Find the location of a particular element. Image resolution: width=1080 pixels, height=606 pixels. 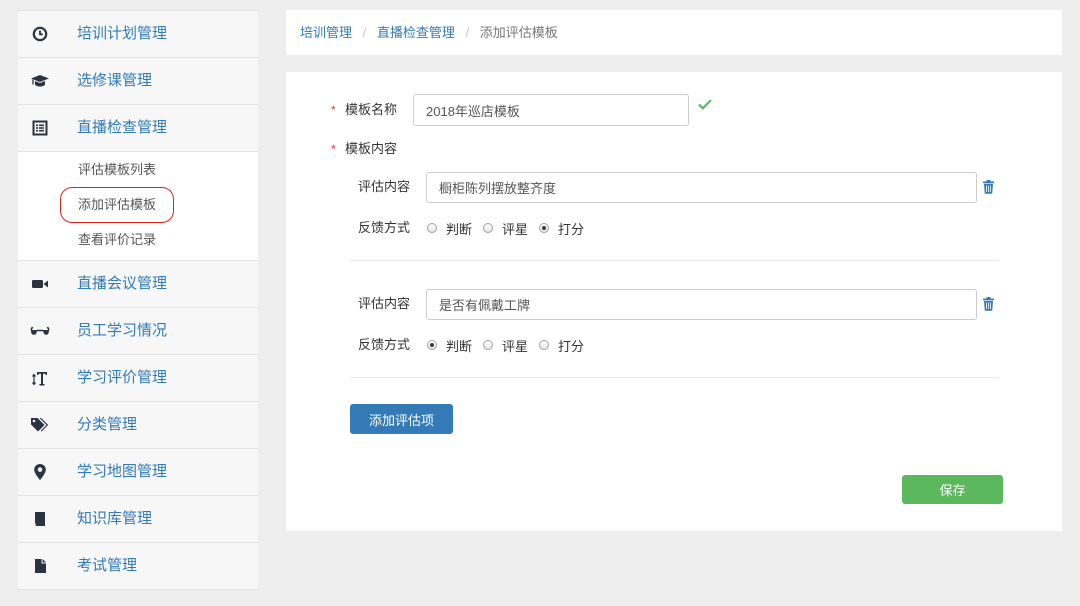

sidebar-item-categories: 分类管理 is located at coordinates (138, 425).